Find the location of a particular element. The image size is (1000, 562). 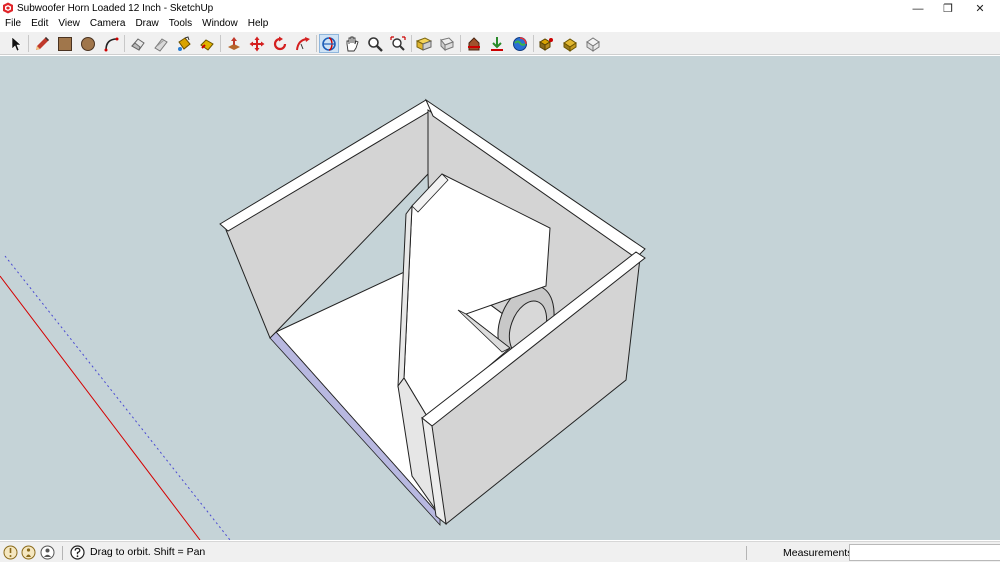

status-bar: Drag to orbit. Shift = Pan Measurements is located at coordinates (500, 551).